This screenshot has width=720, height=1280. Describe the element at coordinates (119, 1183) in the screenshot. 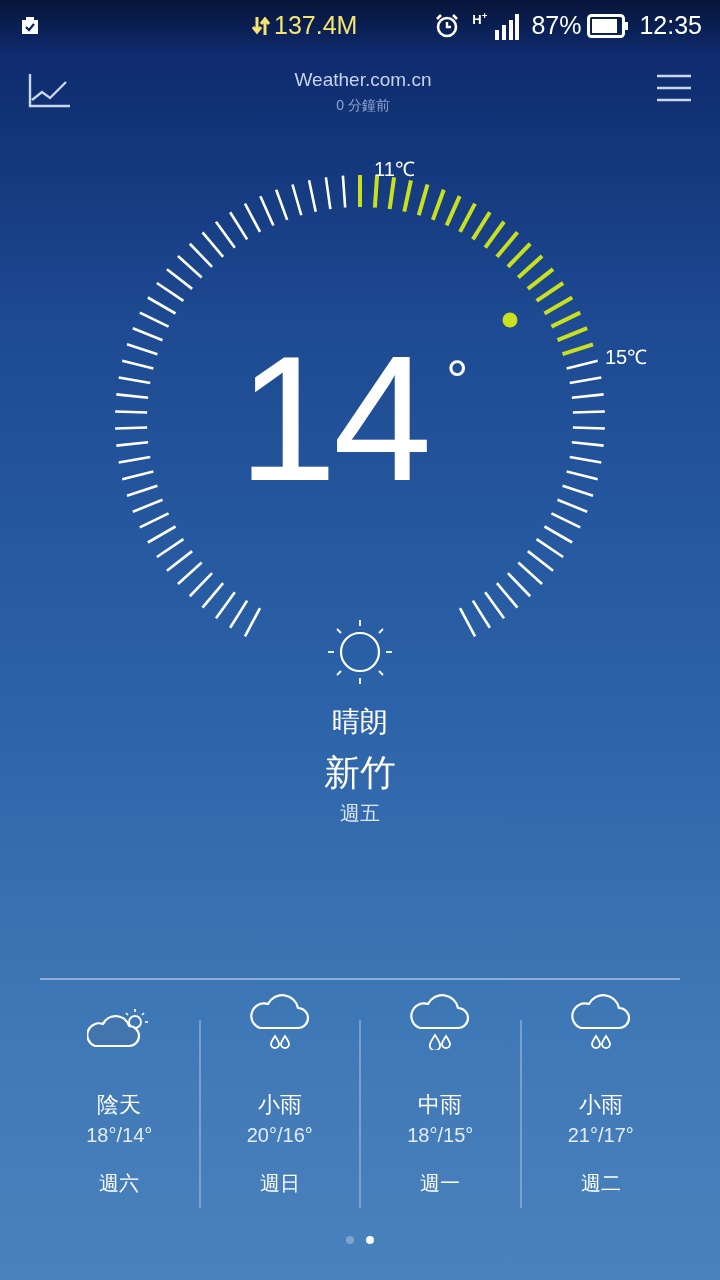

I see `forecast-day: 週六` at that location.